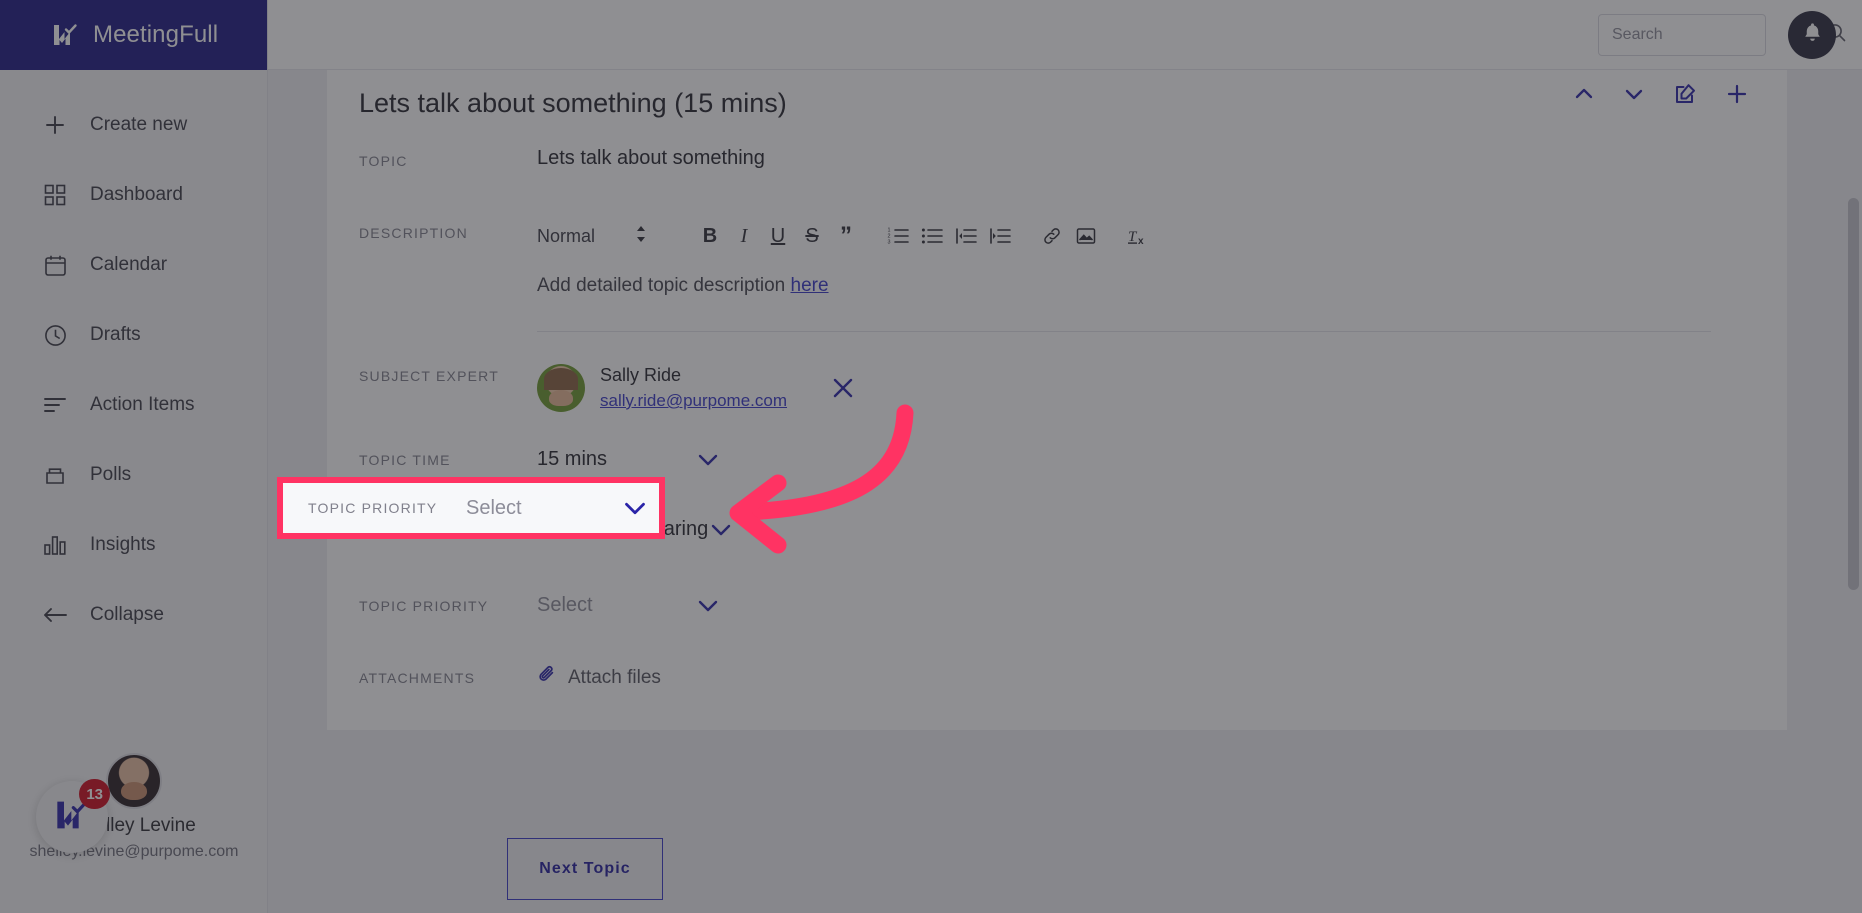  Describe the element at coordinates (127, 614) in the screenshot. I see `sidebar-item-label: Collapse` at that location.